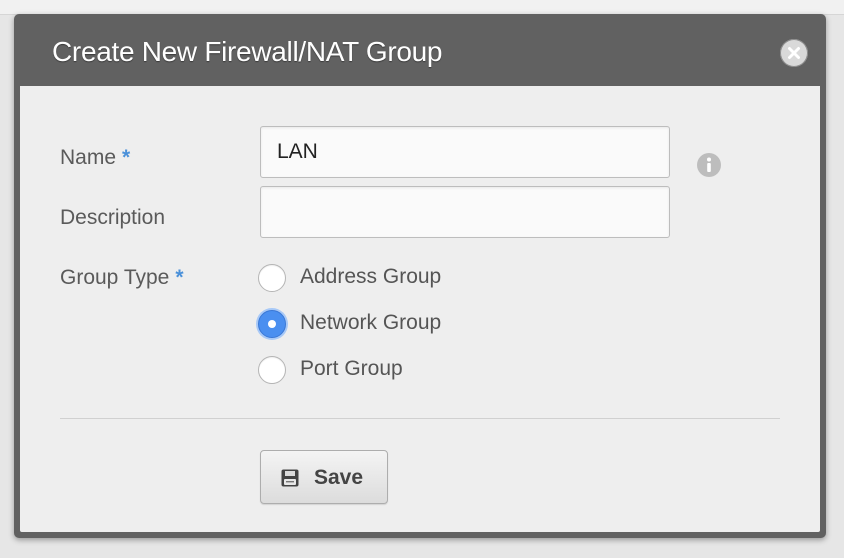 This screenshot has width=844, height=558. What do you see at coordinates (290, 478) in the screenshot?
I see `floppy-disk-icon` at bounding box center [290, 478].